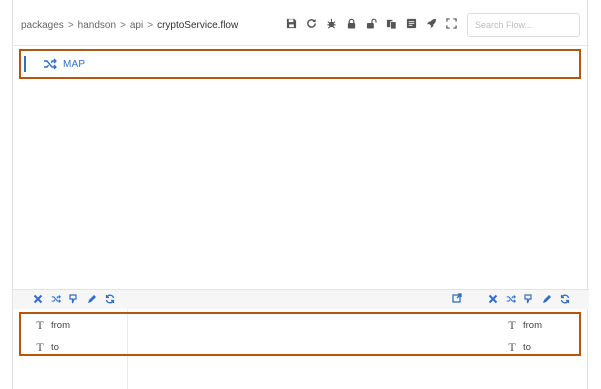 The width and height of the screenshot is (601, 389). What do you see at coordinates (523, 25) in the screenshot?
I see `search-flow-input` at bounding box center [523, 25].